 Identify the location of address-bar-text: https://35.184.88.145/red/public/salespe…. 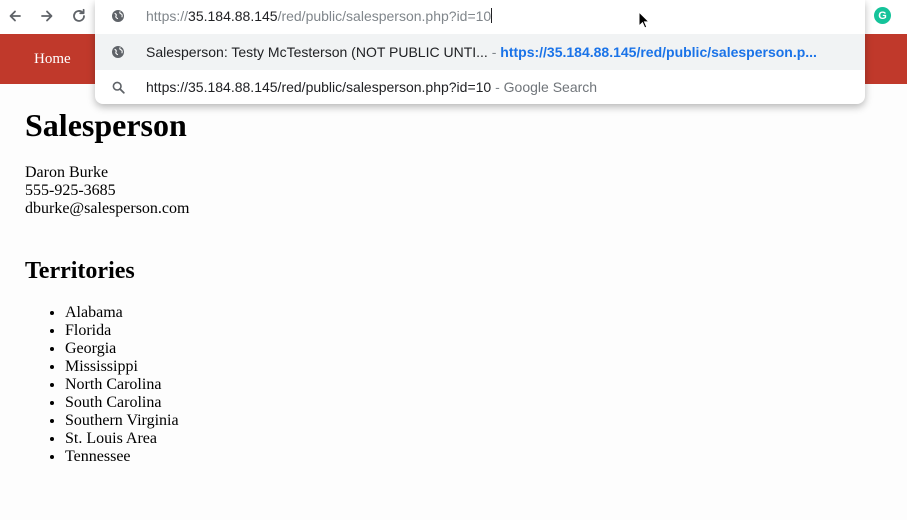
(499, 16).